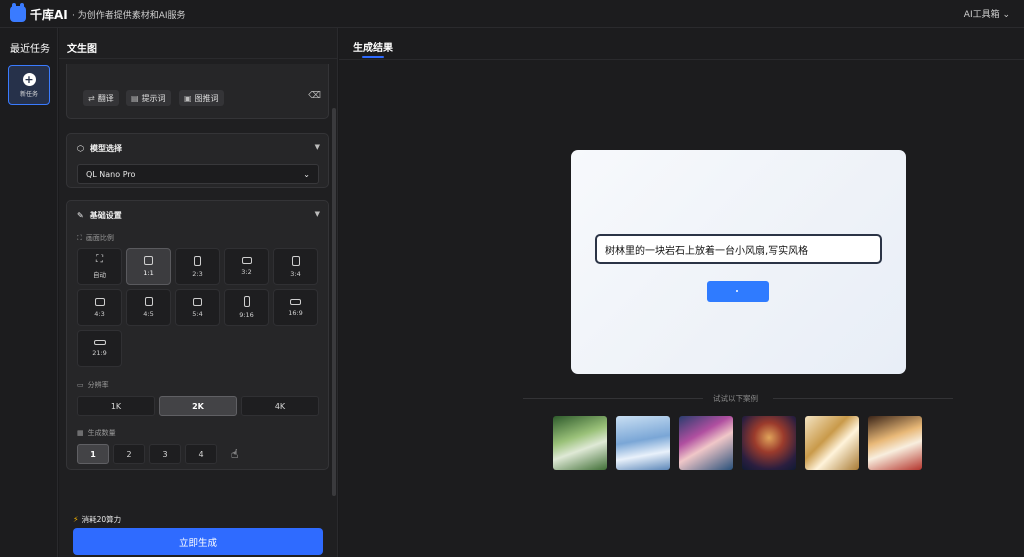 The height and width of the screenshot is (557, 1024). I want to click on ratio-option-label: 4:3, so click(99, 313).